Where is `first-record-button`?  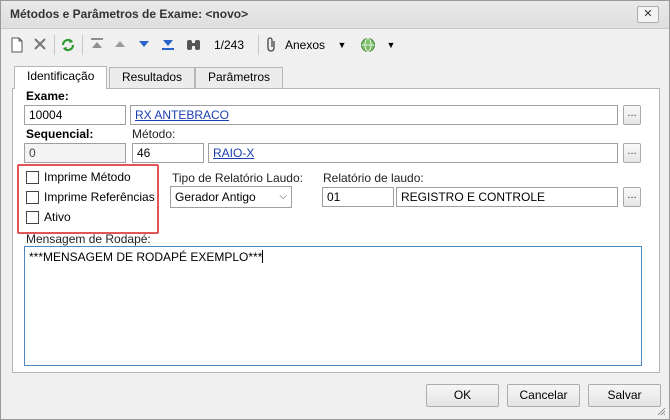 first-record-button is located at coordinates (97, 45).